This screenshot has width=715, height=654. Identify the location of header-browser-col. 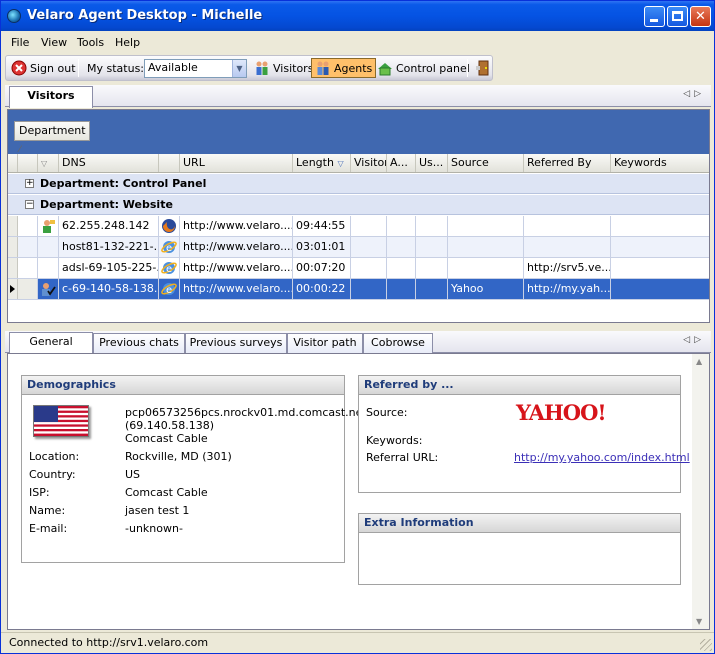
(169, 163).